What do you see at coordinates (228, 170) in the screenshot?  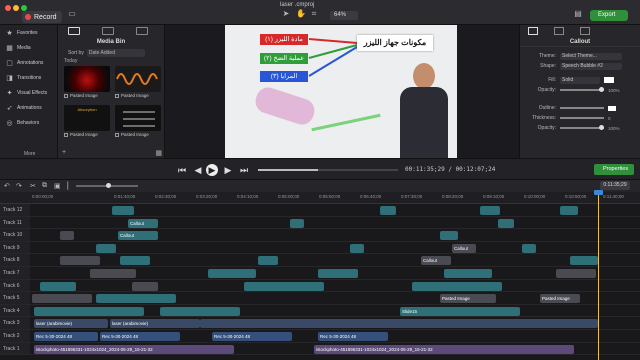 I see `step-forward-icon: ▶` at bounding box center [228, 170].